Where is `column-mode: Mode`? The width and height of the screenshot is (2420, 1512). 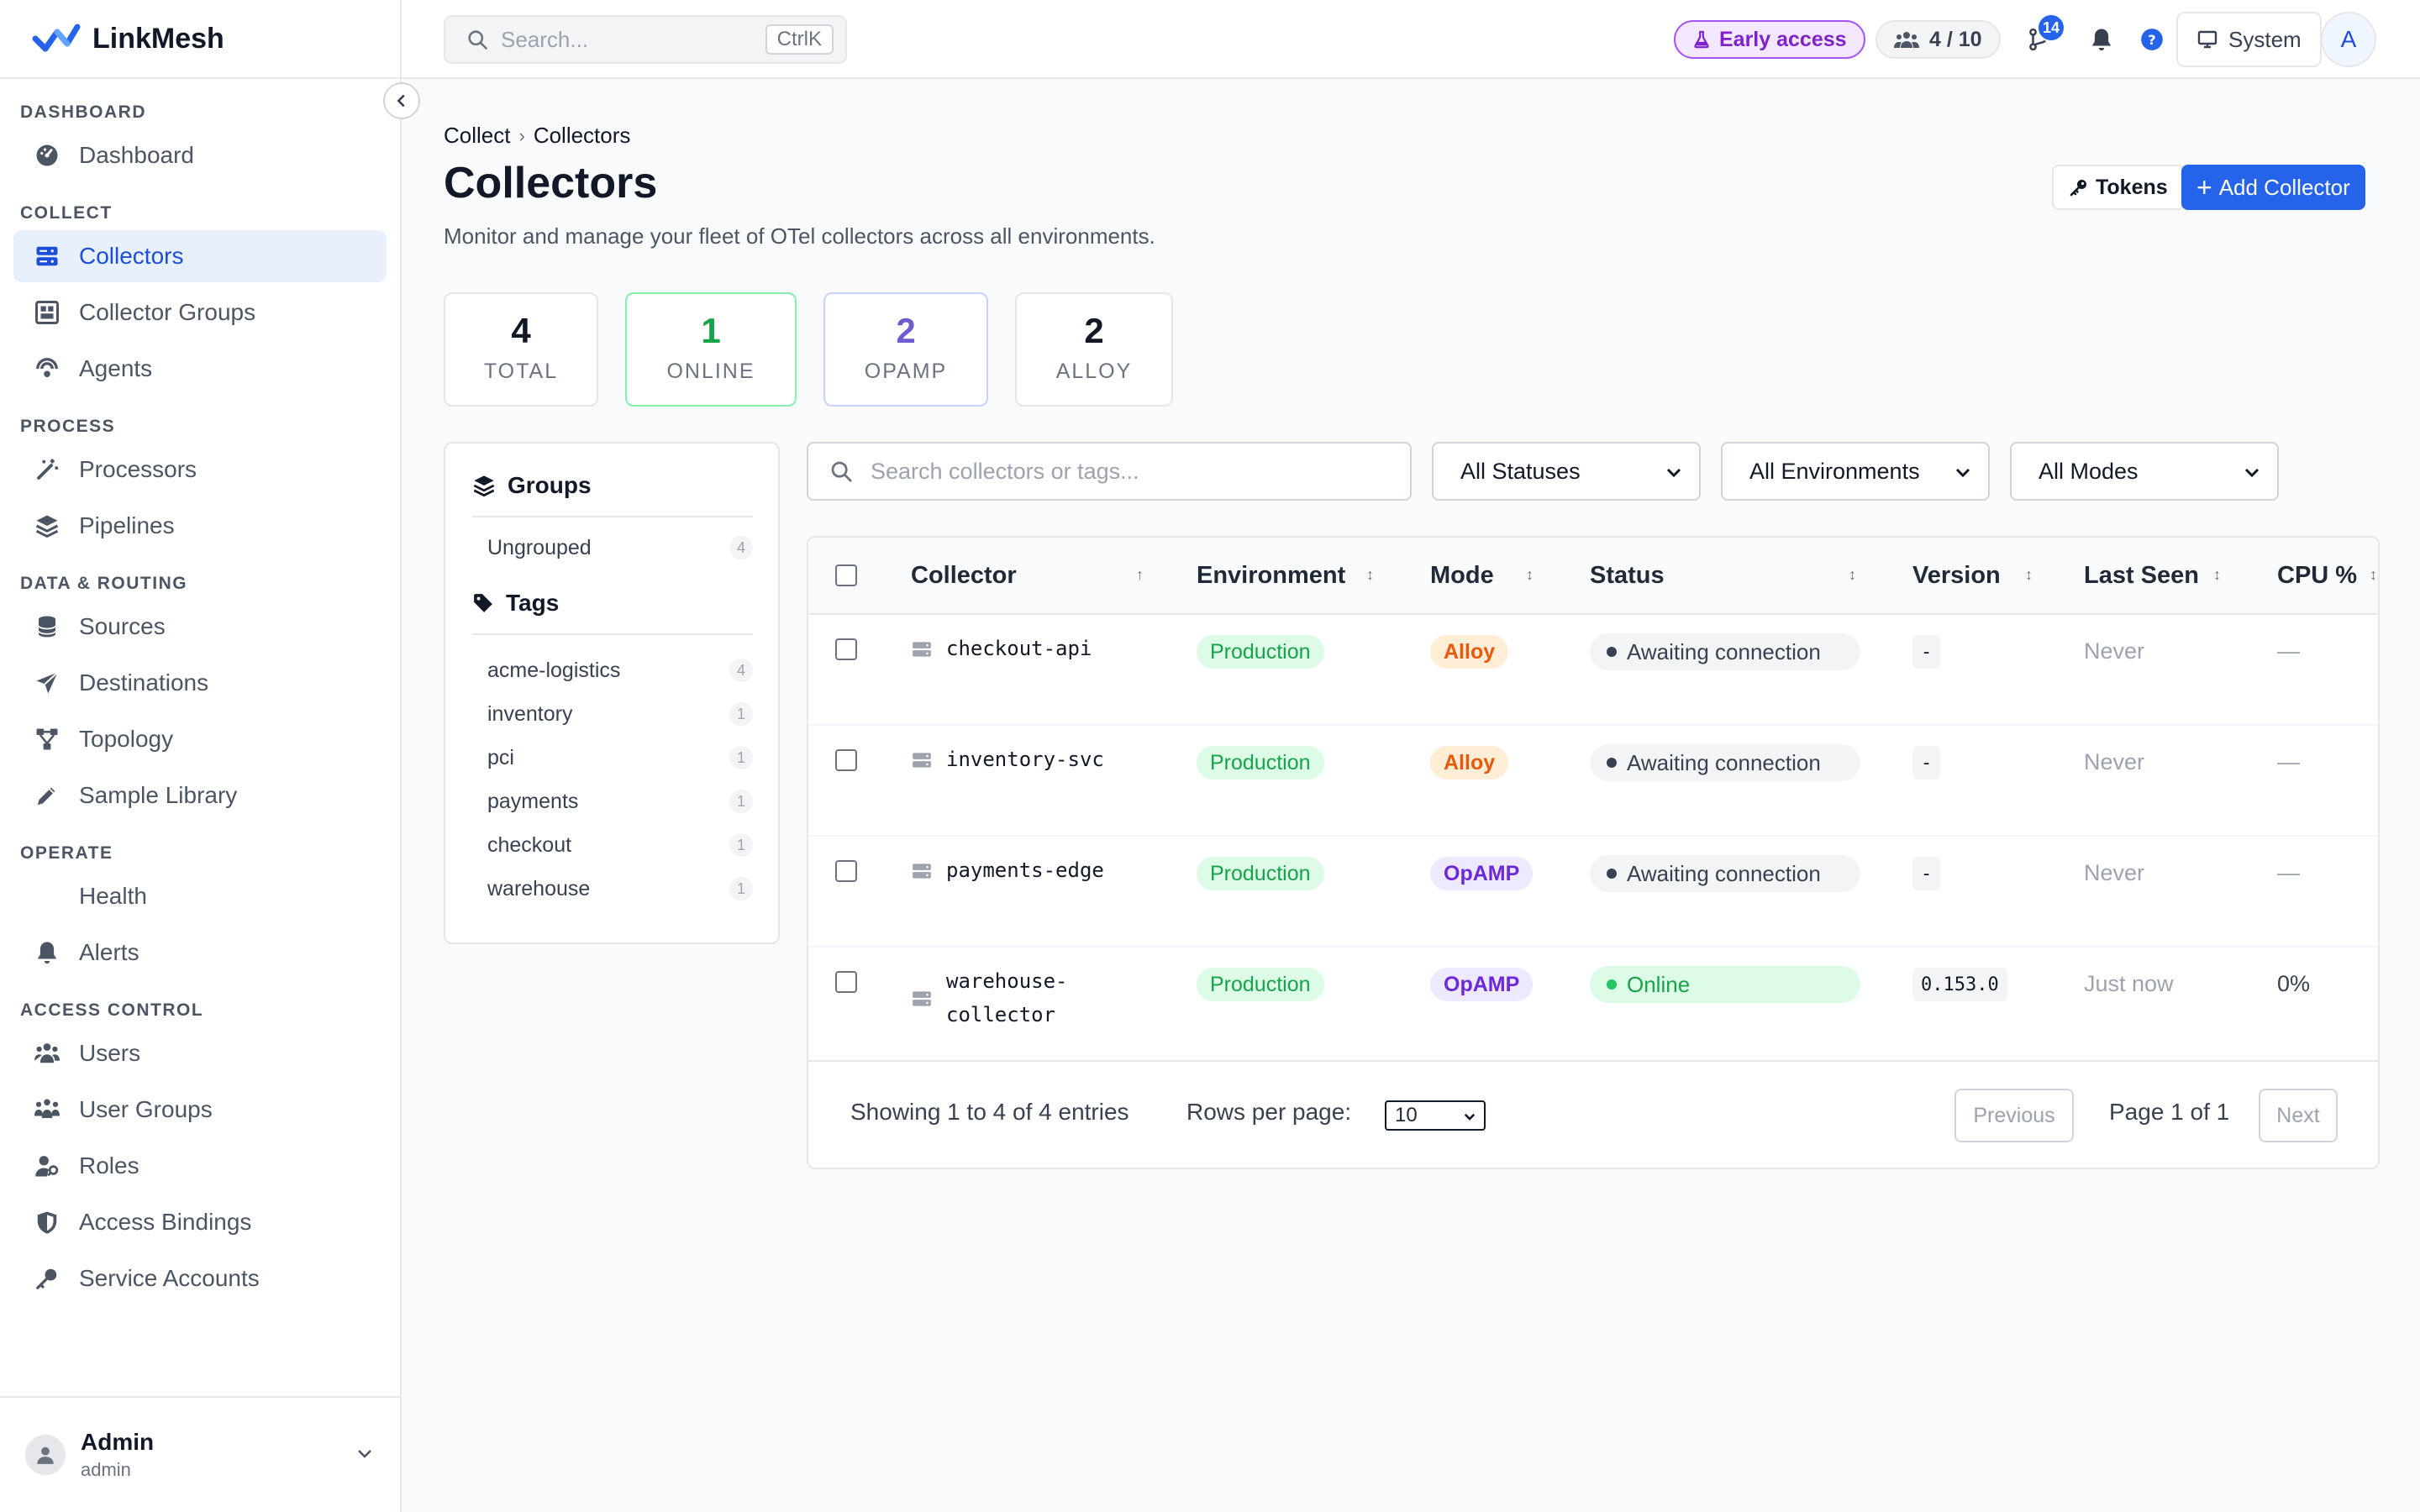
column-mode: Mode is located at coordinates (1462, 575).